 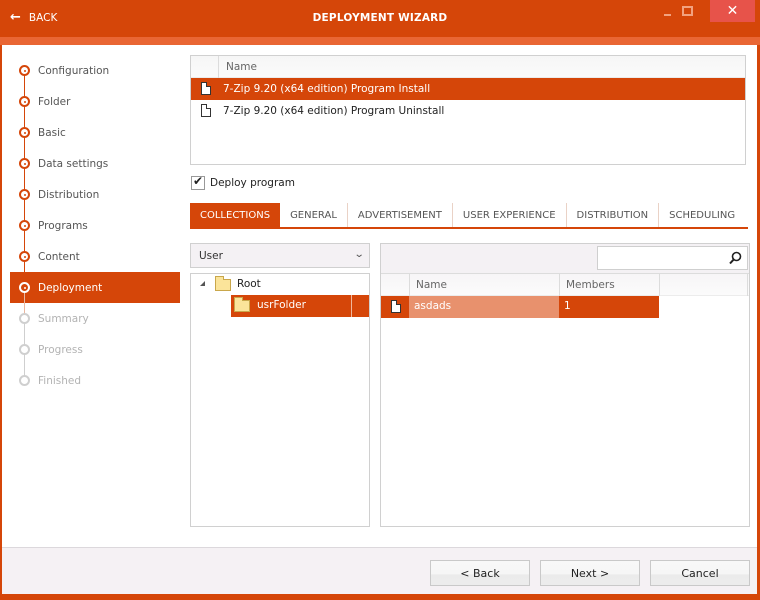 I want to click on window-title: DEPLOYMENT WIZARD, so click(x=380, y=18).